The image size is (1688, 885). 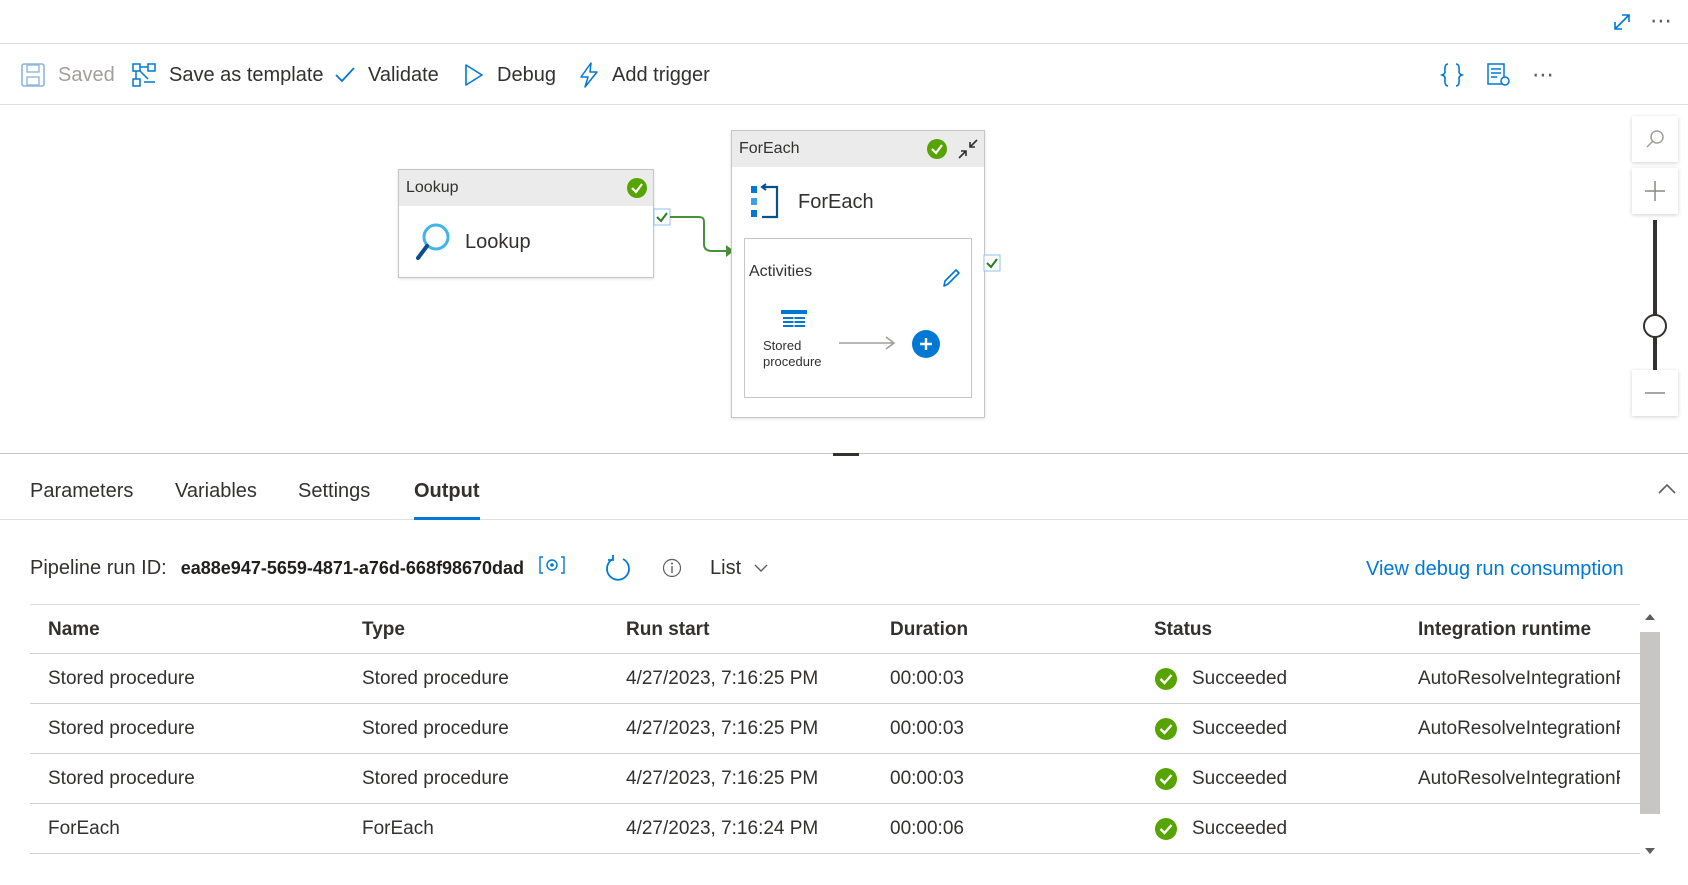 I want to click on row-name: ForEach, so click(x=84, y=828).